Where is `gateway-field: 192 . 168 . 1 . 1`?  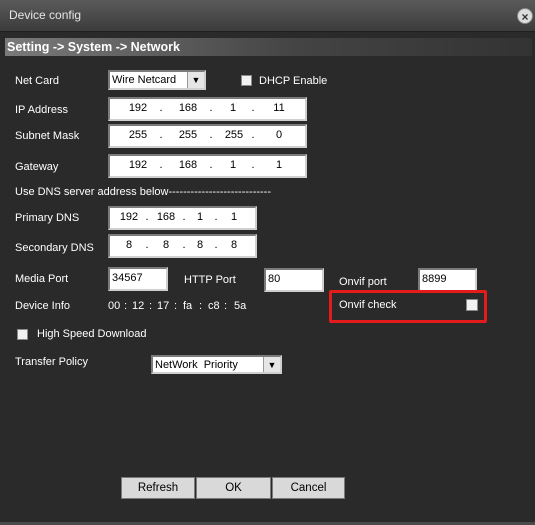
gateway-field: 192 . 168 . 1 . 1 is located at coordinates (207, 166).